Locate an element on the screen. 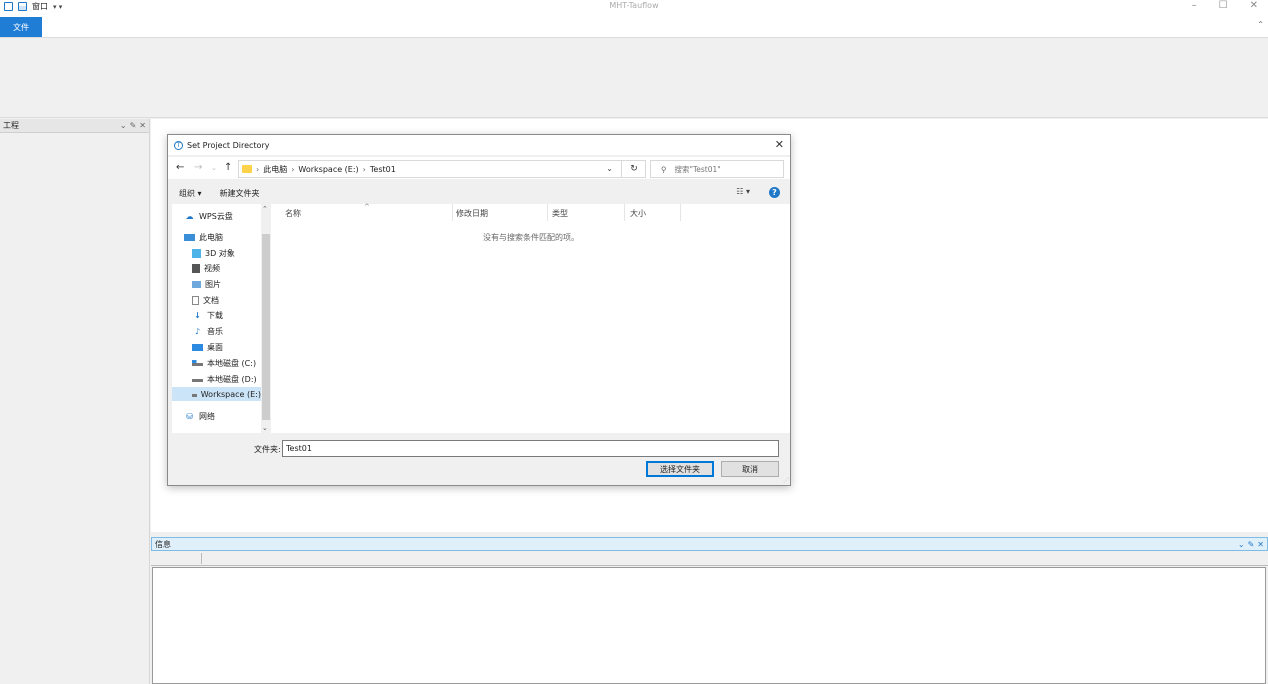 The height and width of the screenshot is (684, 1268). back-arrow-icon: ← is located at coordinates (180, 167).